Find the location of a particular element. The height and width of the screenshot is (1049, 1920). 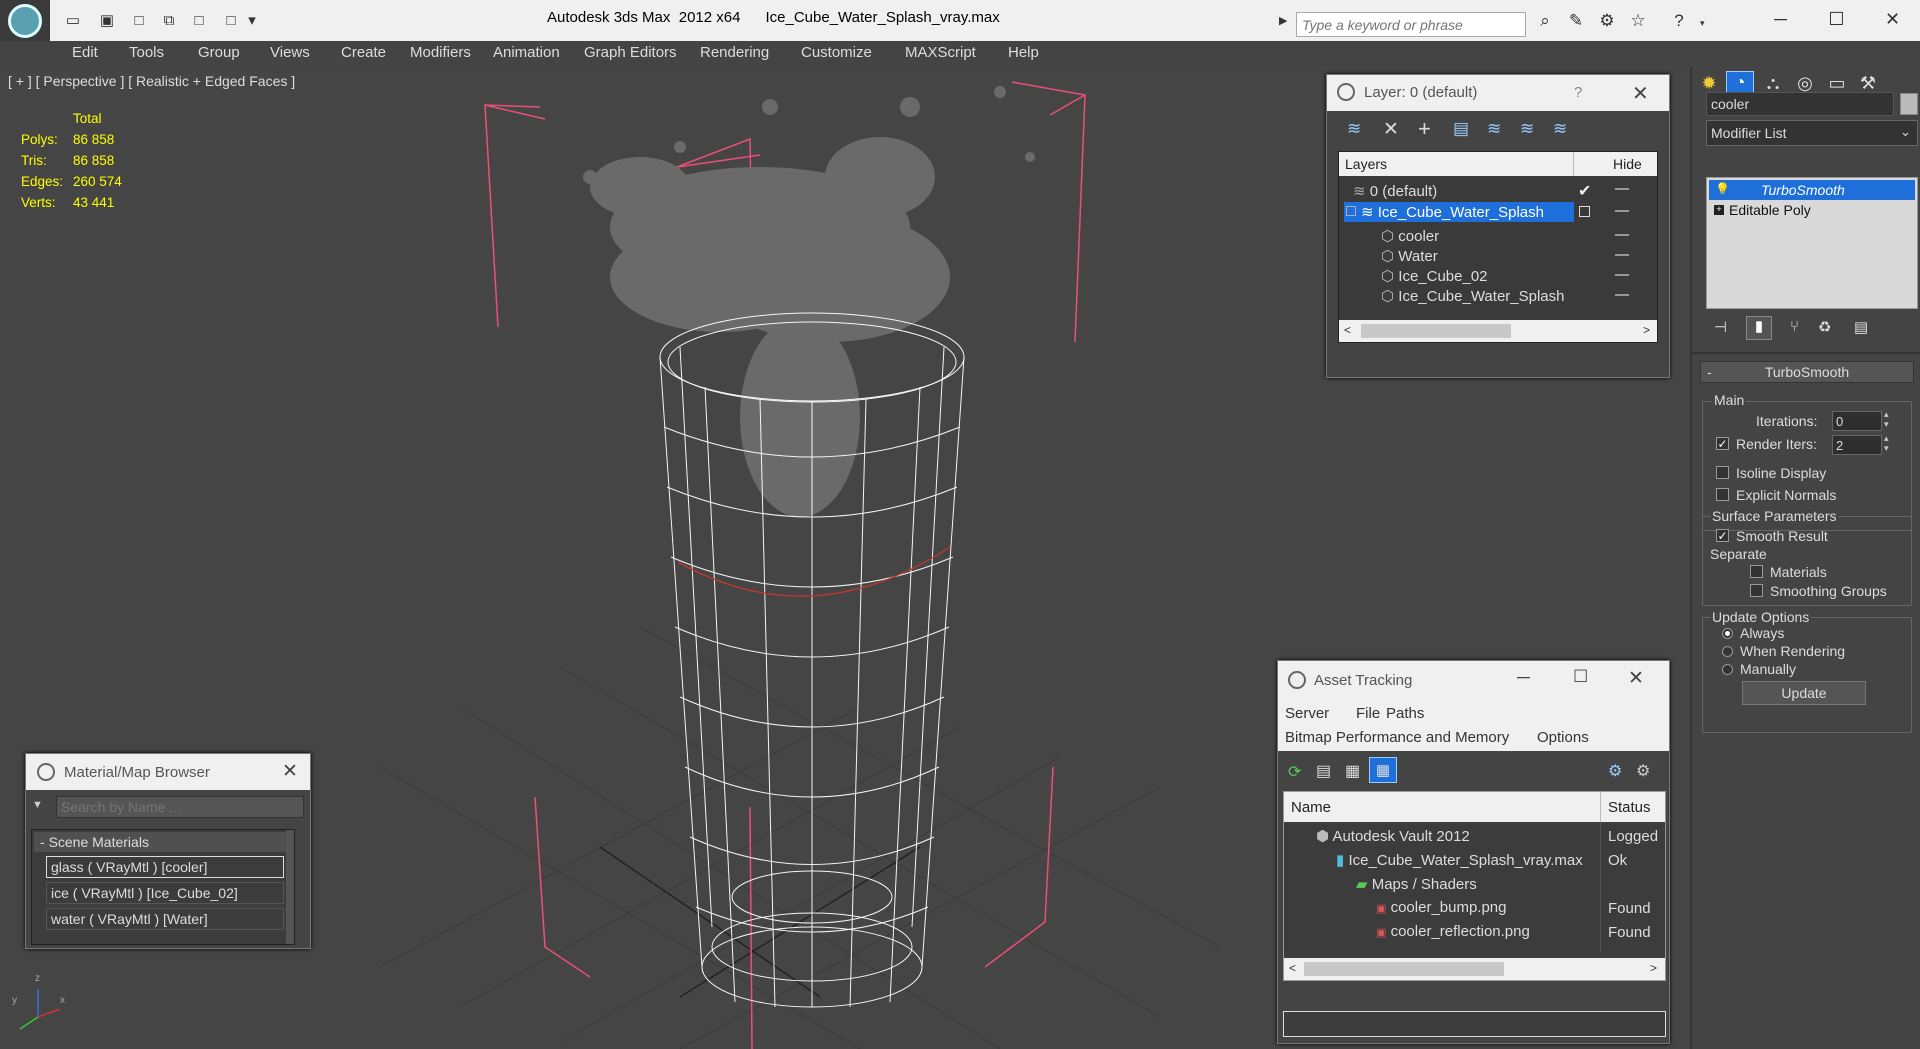

object-row-water: ⬡ Water is located at coordinates (1409, 256).